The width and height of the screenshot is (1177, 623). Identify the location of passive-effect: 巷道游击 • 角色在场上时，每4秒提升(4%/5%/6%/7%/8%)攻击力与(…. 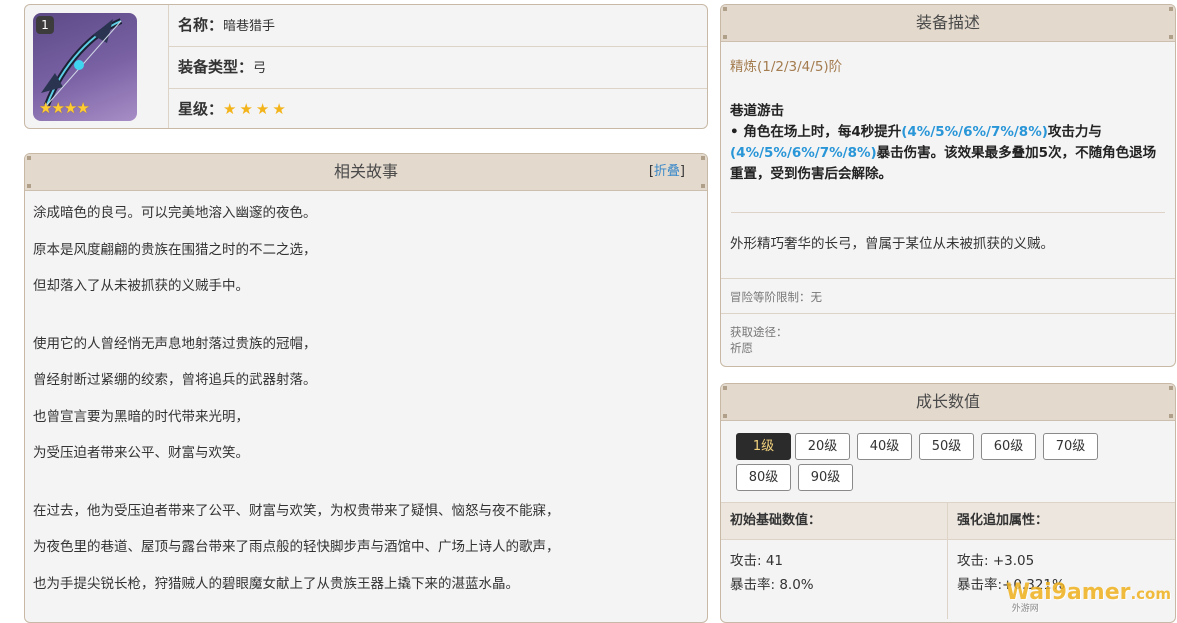
(948, 130).